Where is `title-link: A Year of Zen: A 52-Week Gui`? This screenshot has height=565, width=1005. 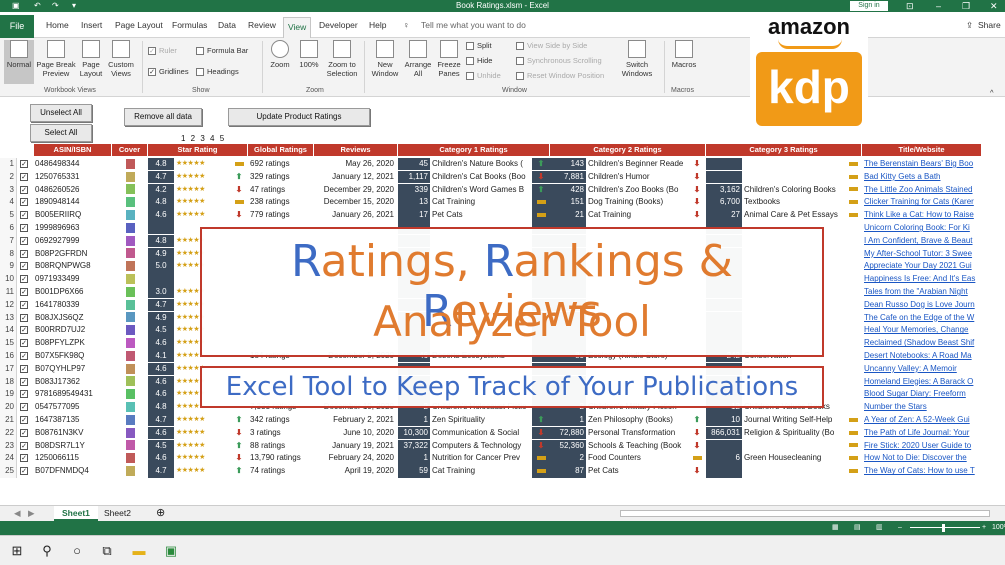
title-link: A Year of Zen: A 52-Week Gui is located at coordinates (923, 420).